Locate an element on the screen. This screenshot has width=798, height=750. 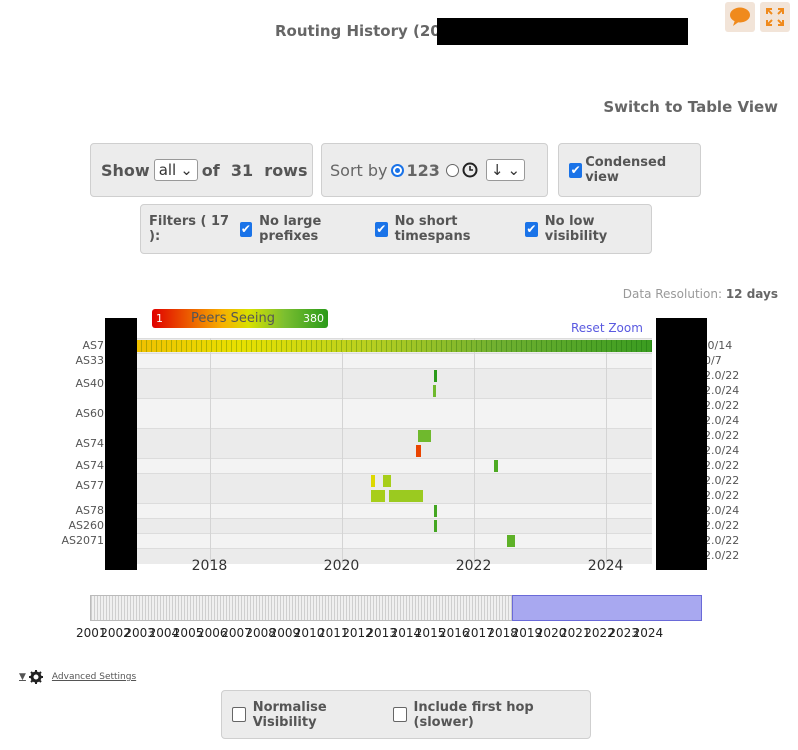
show-label: Show is located at coordinates (125, 170).